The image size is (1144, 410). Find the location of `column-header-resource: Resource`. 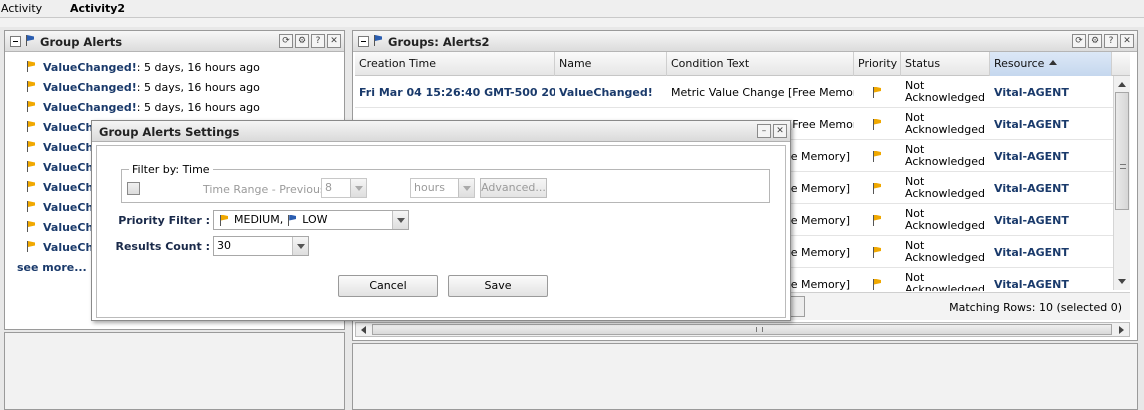

column-header-resource: Resource is located at coordinates (1051, 64).